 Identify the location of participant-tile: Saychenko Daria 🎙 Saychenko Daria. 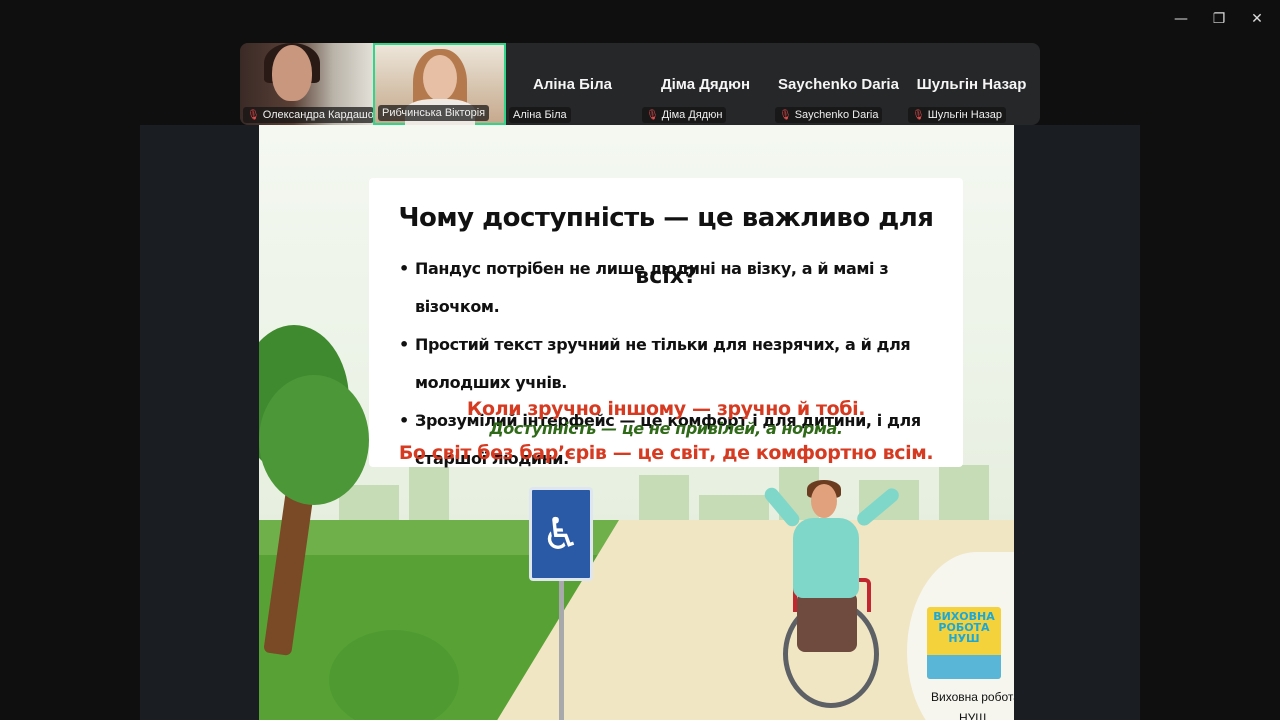
(838, 84).